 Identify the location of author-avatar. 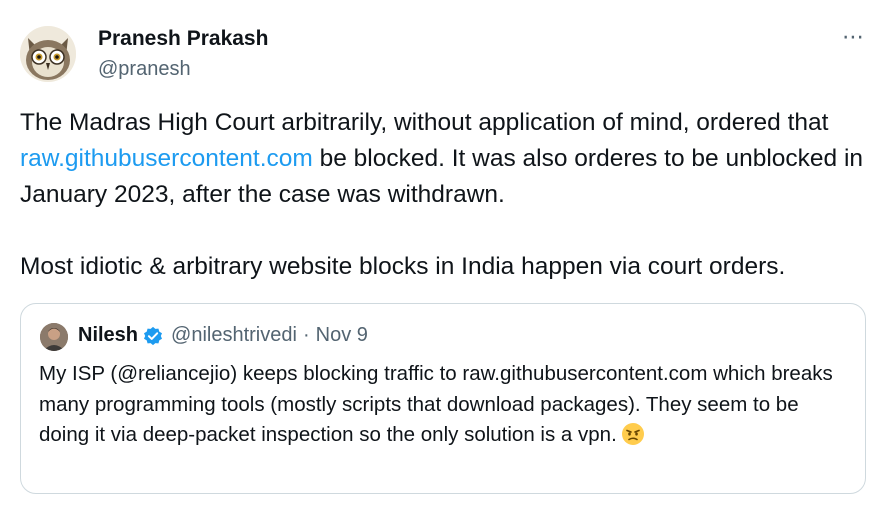
(48, 54).